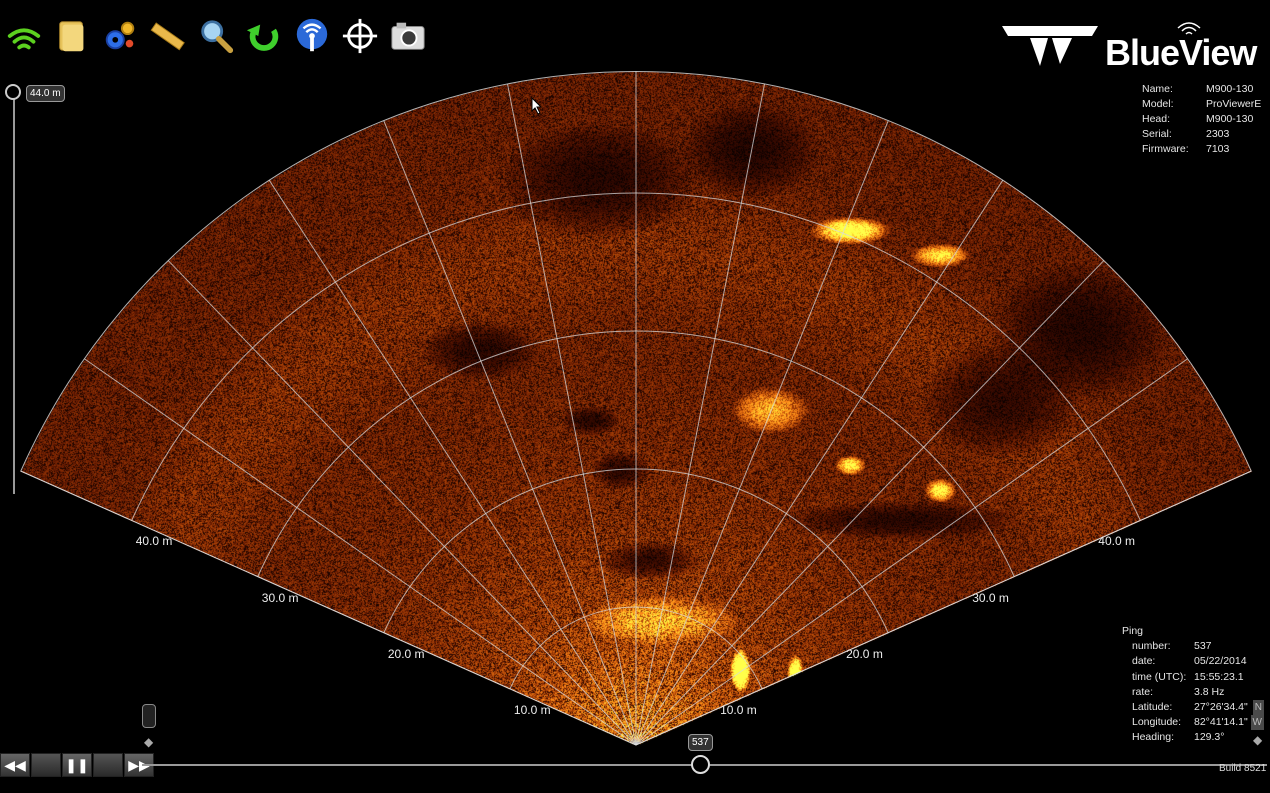 The height and width of the screenshot is (793, 1270). I want to click on toolbar, so click(216, 38).